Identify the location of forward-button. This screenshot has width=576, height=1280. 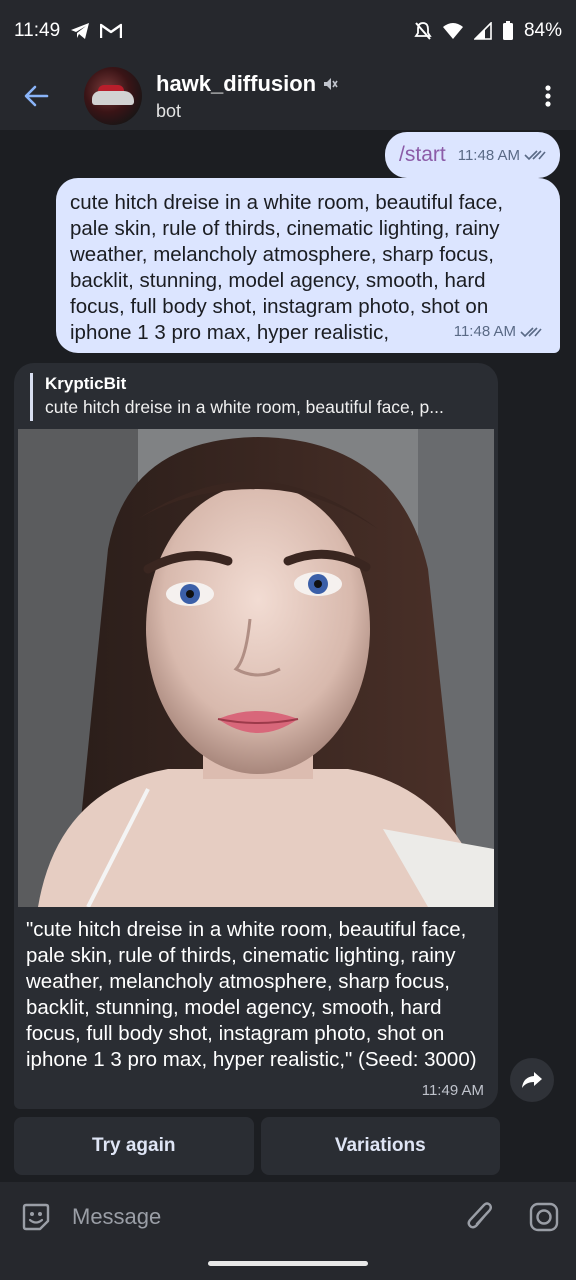
(532, 1080).